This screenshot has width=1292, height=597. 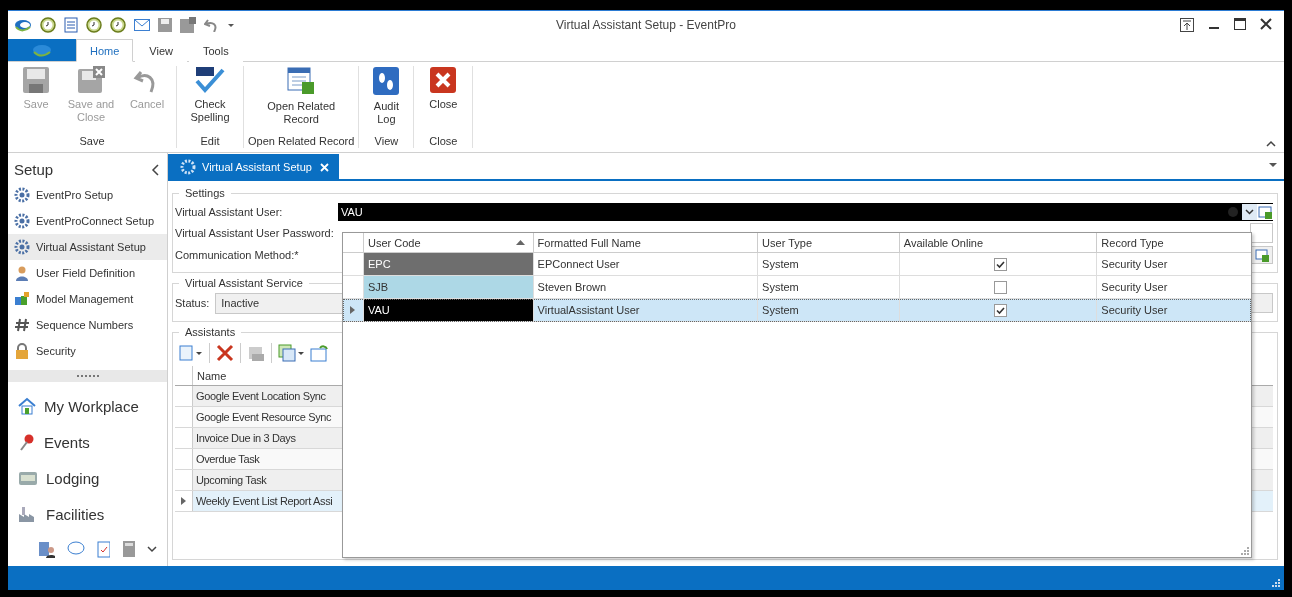 What do you see at coordinates (103, 549) in the screenshot?
I see `clipboard-icon` at bounding box center [103, 549].